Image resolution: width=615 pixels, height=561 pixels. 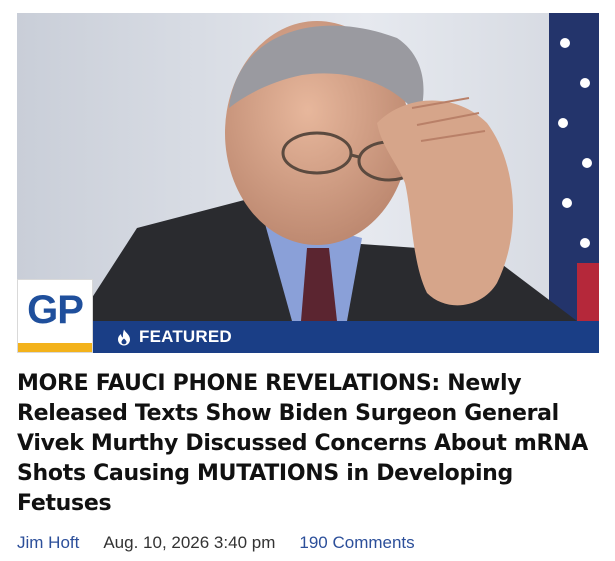 I want to click on featured-label: FEATURED, so click(x=185, y=336).